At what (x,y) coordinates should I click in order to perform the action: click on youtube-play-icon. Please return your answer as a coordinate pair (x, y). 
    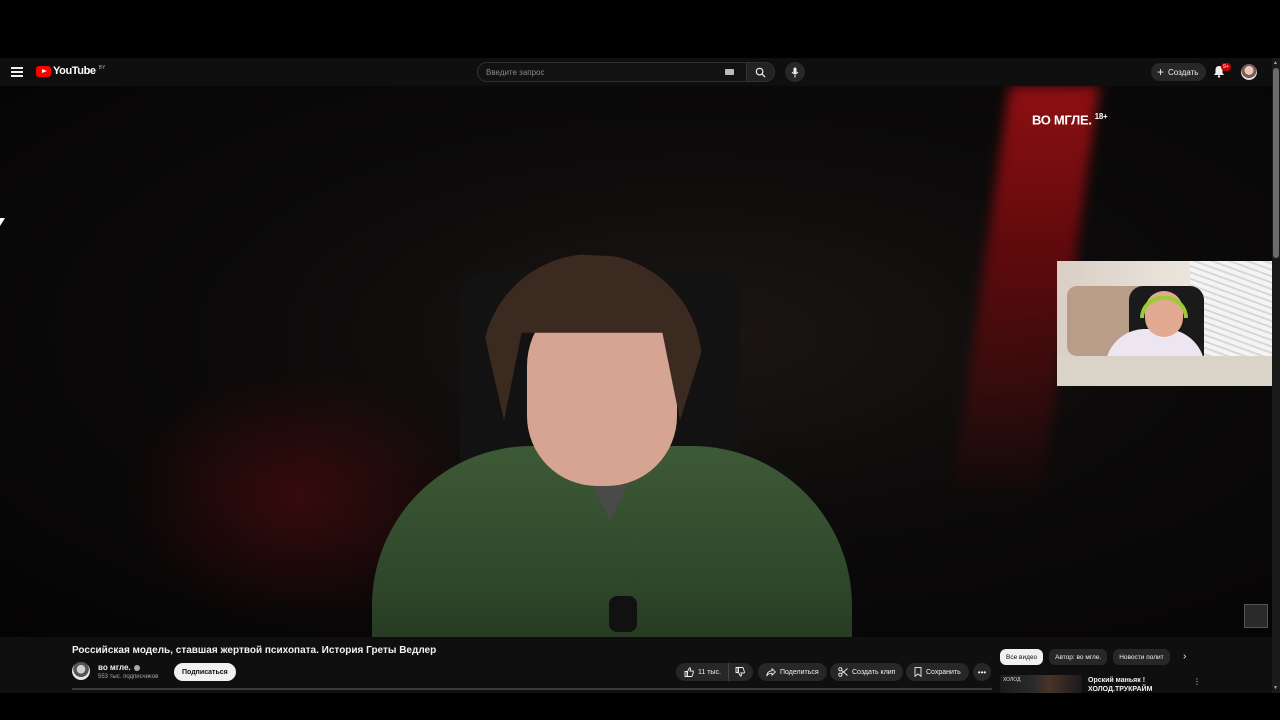
    Looking at the image, I should click on (43, 71).